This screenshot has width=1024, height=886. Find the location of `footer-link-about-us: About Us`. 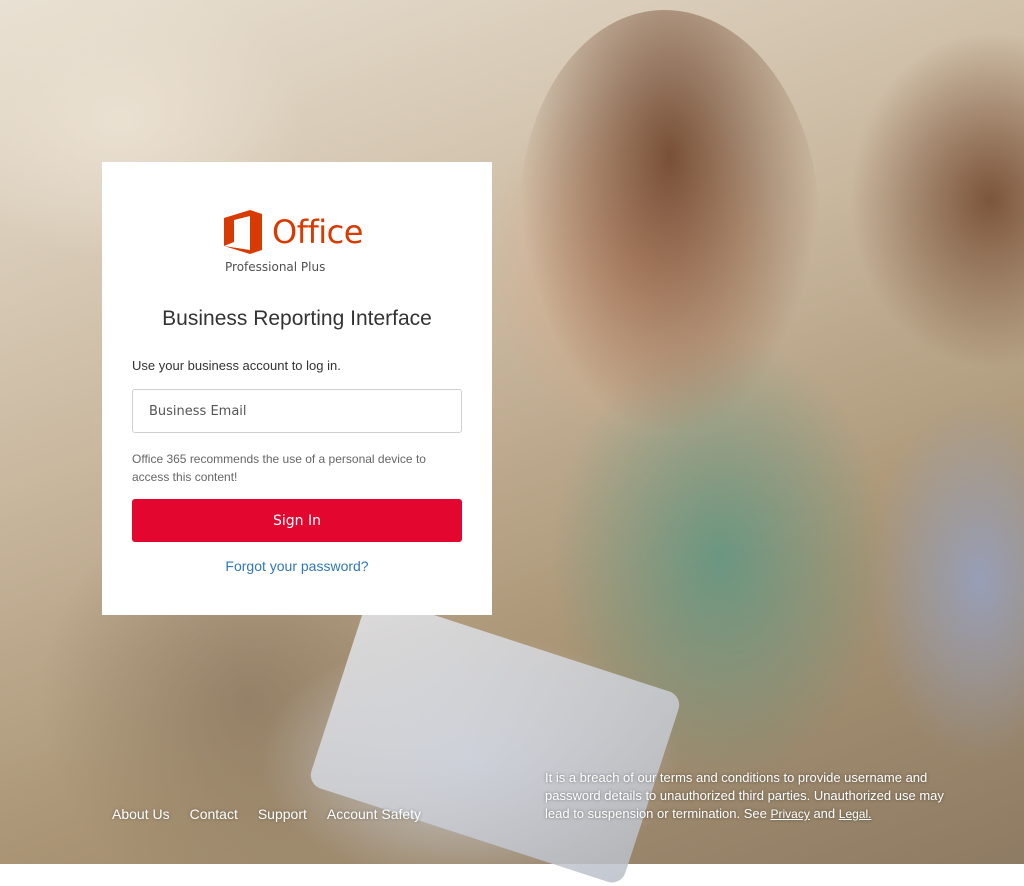

footer-link-about-us: About Us is located at coordinates (141, 814).